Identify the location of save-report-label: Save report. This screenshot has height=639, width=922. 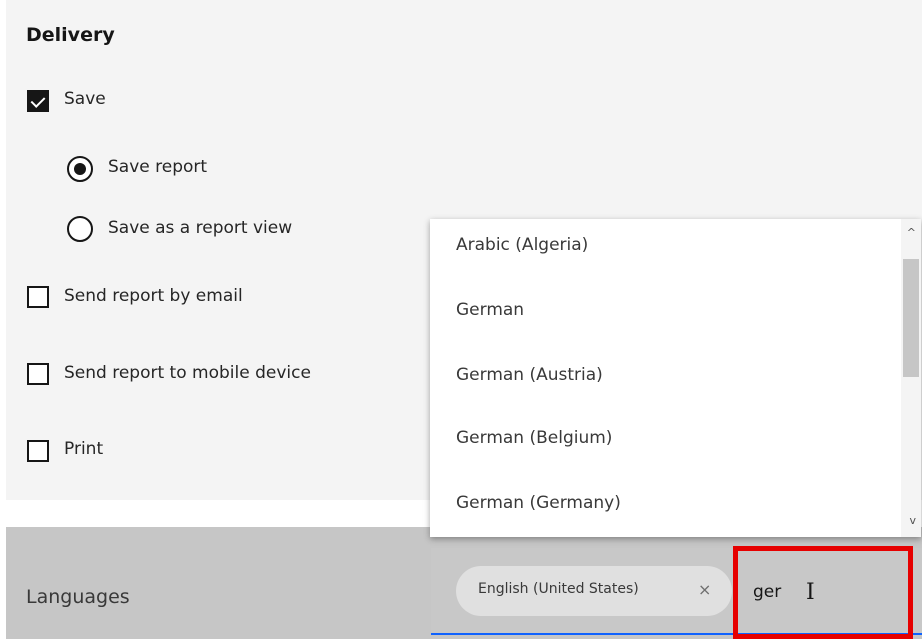
(157, 167).